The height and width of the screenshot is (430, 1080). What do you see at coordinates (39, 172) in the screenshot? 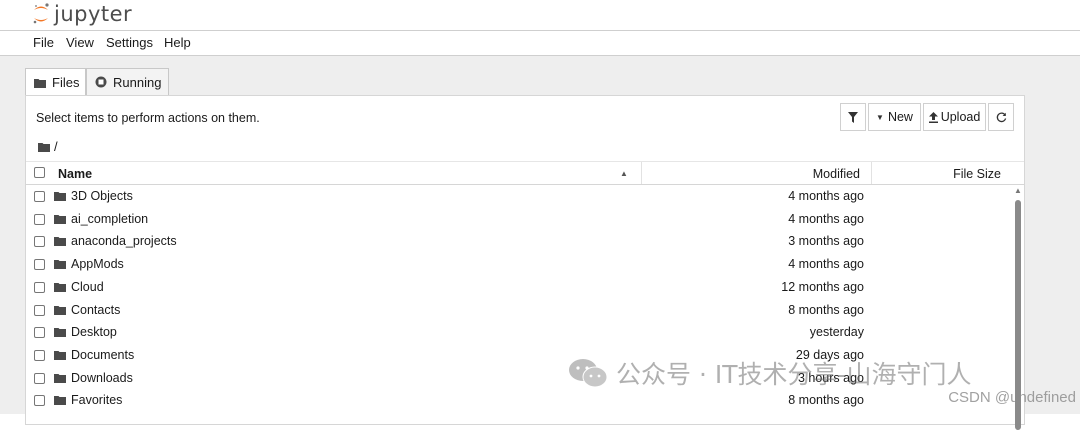
I see `select-all-checkbox` at bounding box center [39, 172].